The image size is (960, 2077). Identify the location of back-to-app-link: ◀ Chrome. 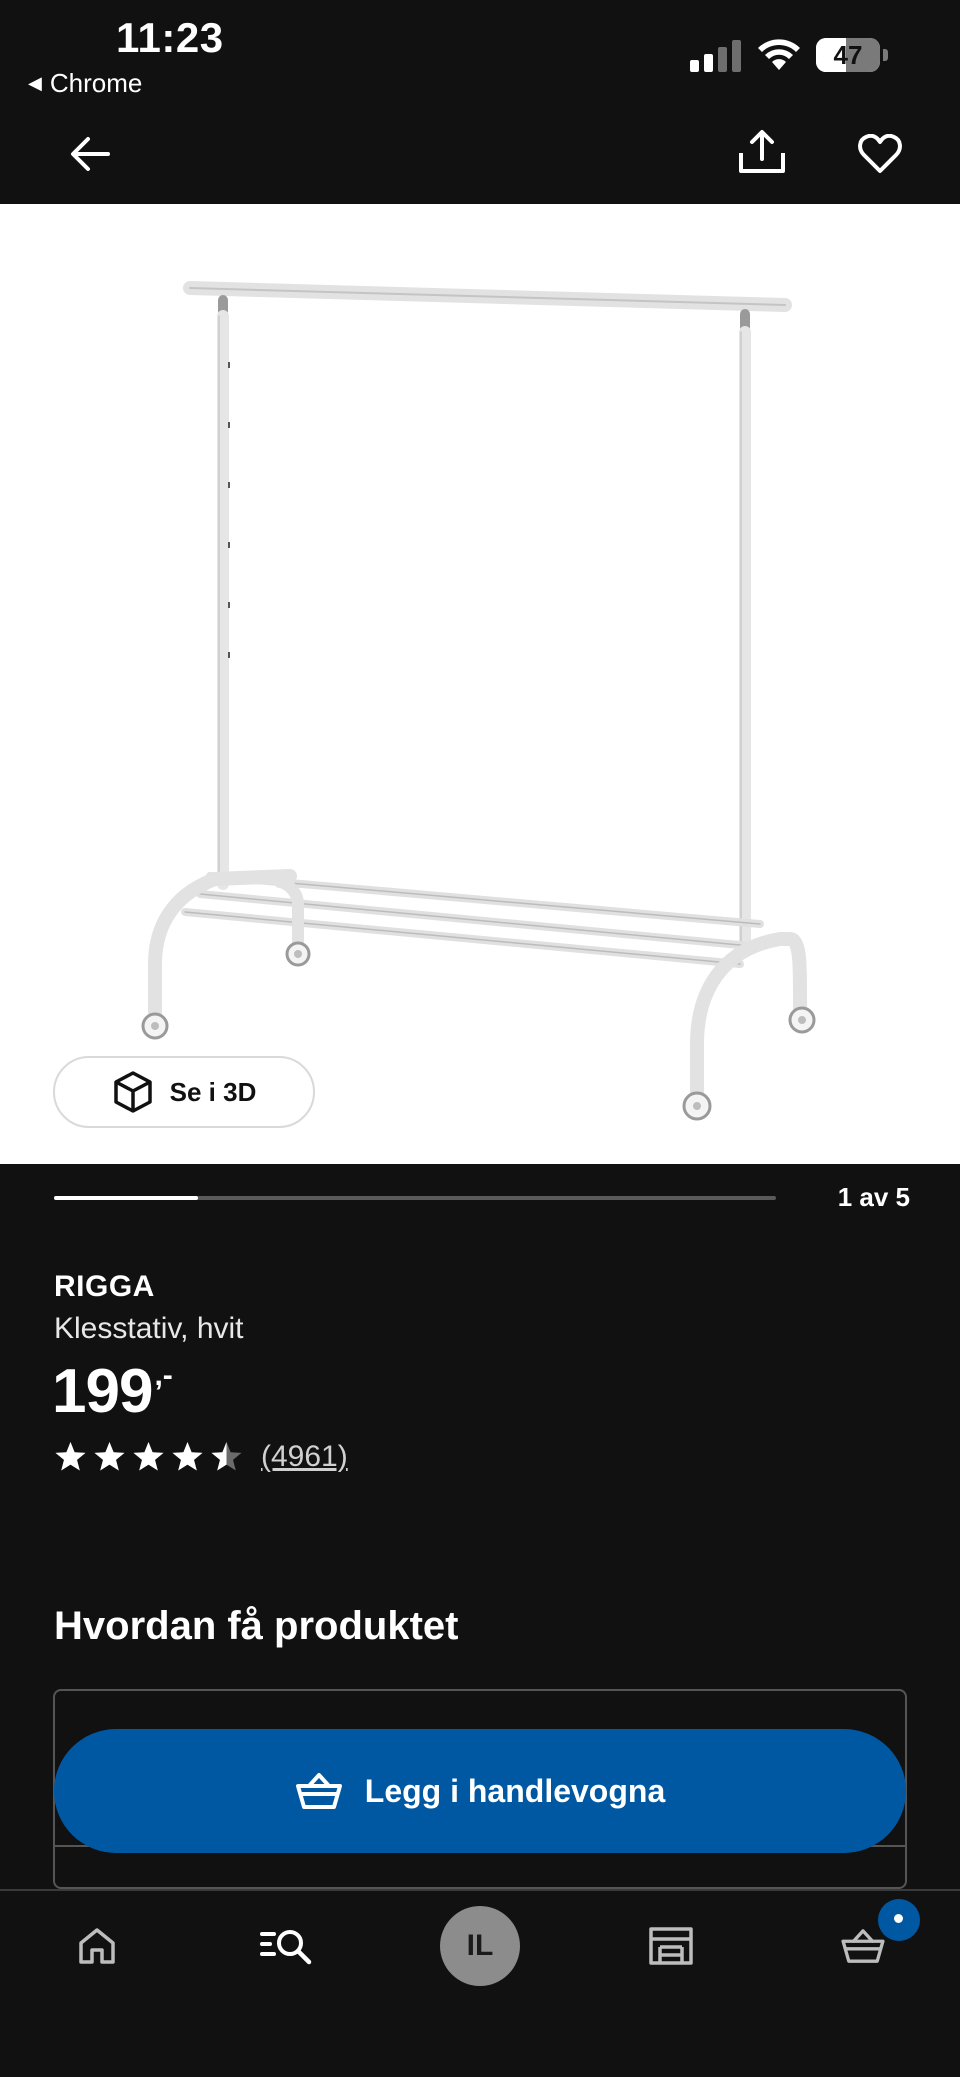
(85, 83).